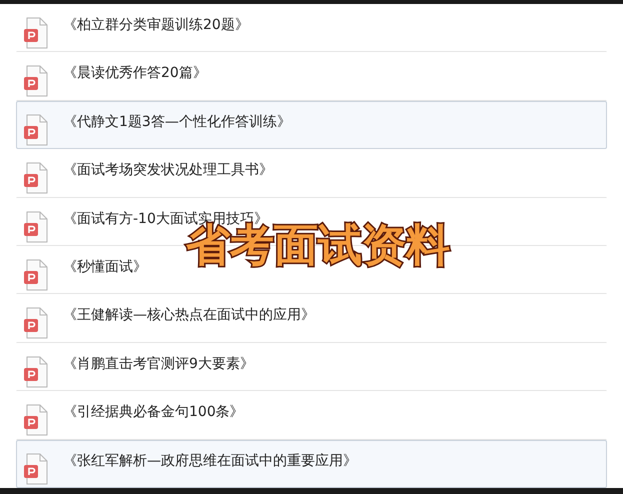 Image resolution: width=623 pixels, height=494 pixels. I want to click on file-row: 《代静文1题3答—个性化作答训练》, so click(311, 125).